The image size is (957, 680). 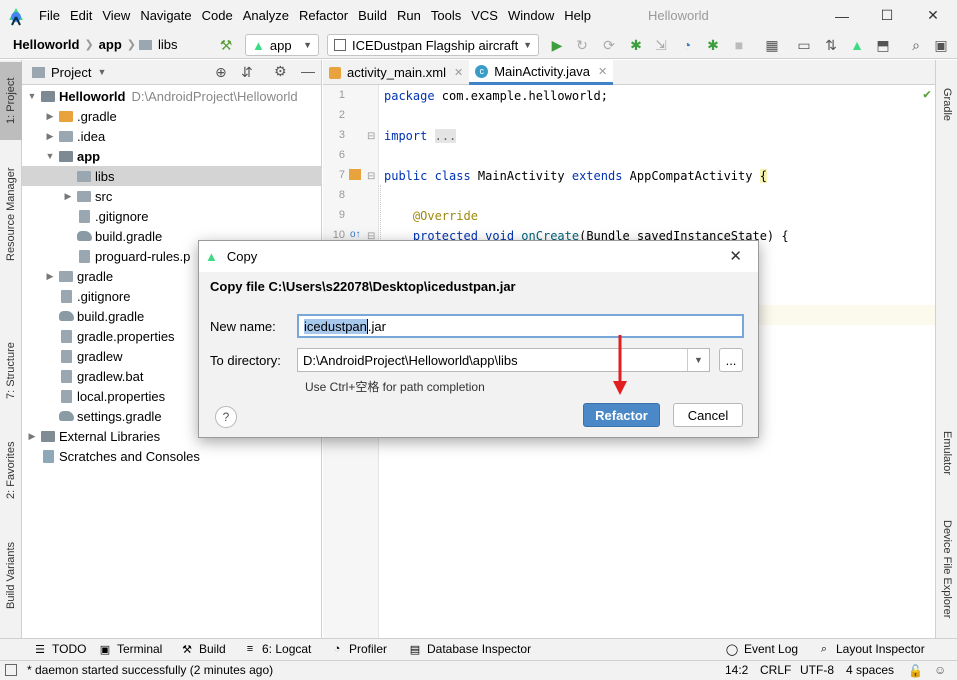 What do you see at coordinates (266, 15) in the screenshot?
I see `menu-analyze: Analyze` at bounding box center [266, 15].